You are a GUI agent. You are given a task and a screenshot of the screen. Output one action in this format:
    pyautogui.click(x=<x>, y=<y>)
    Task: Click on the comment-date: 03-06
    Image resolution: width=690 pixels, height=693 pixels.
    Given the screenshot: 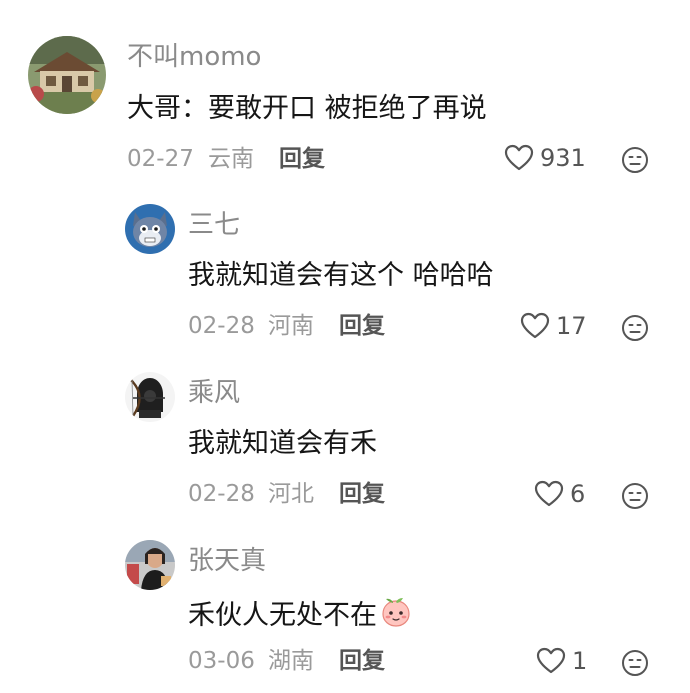 What is the action you would take?
    pyautogui.click(x=221, y=661)
    